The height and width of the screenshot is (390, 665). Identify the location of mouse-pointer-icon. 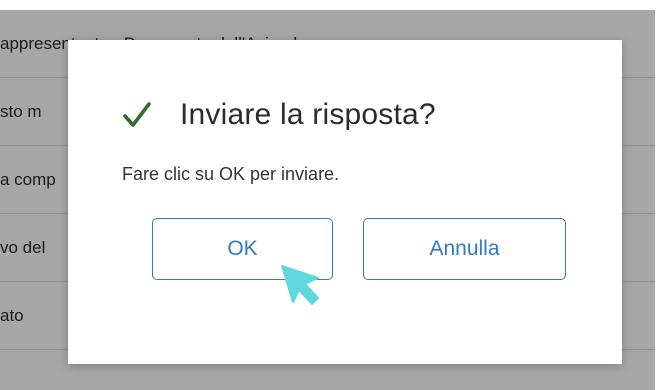
(300, 285).